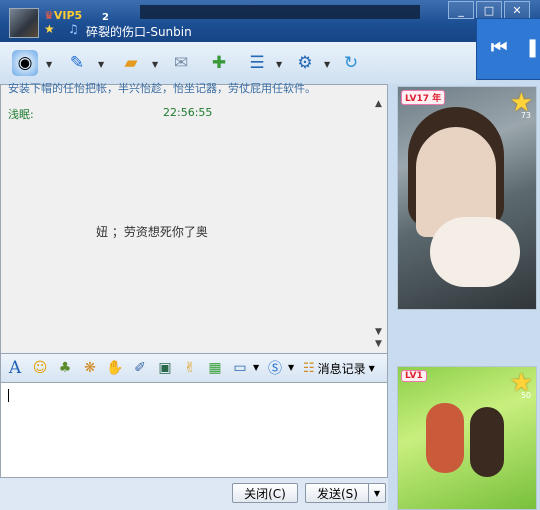  I want to click on voice-call-dropdown-icon: ▼, so click(101, 64).